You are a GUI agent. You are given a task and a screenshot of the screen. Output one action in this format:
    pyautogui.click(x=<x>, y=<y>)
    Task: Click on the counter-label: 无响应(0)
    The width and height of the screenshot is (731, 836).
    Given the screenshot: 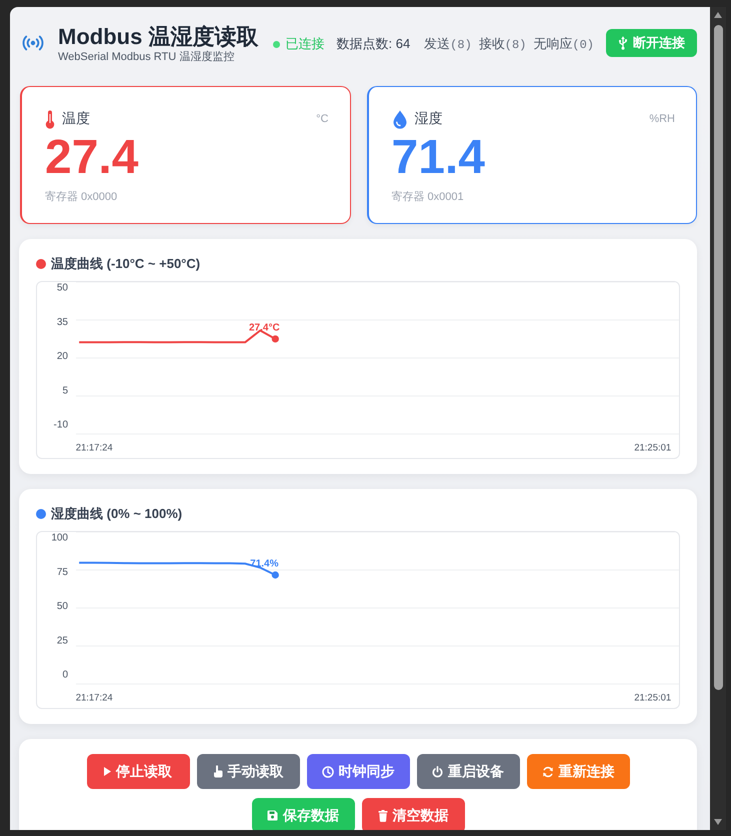 What is the action you would take?
    pyautogui.click(x=563, y=44)
    